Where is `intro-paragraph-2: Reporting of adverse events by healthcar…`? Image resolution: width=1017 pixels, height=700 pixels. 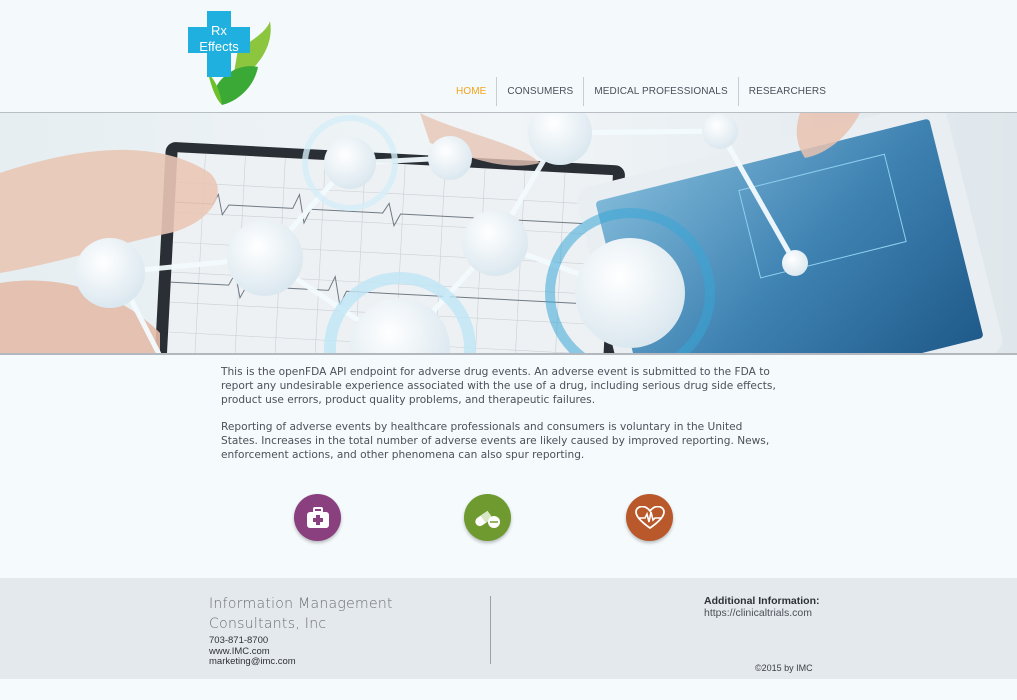 intro-paragraph-2: Reporting of adverse events by healthcar… is located at coordinates (495, 441).